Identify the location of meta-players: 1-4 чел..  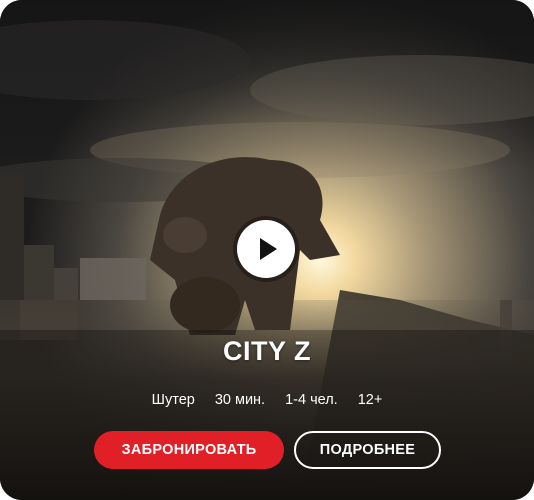
(311, 400).